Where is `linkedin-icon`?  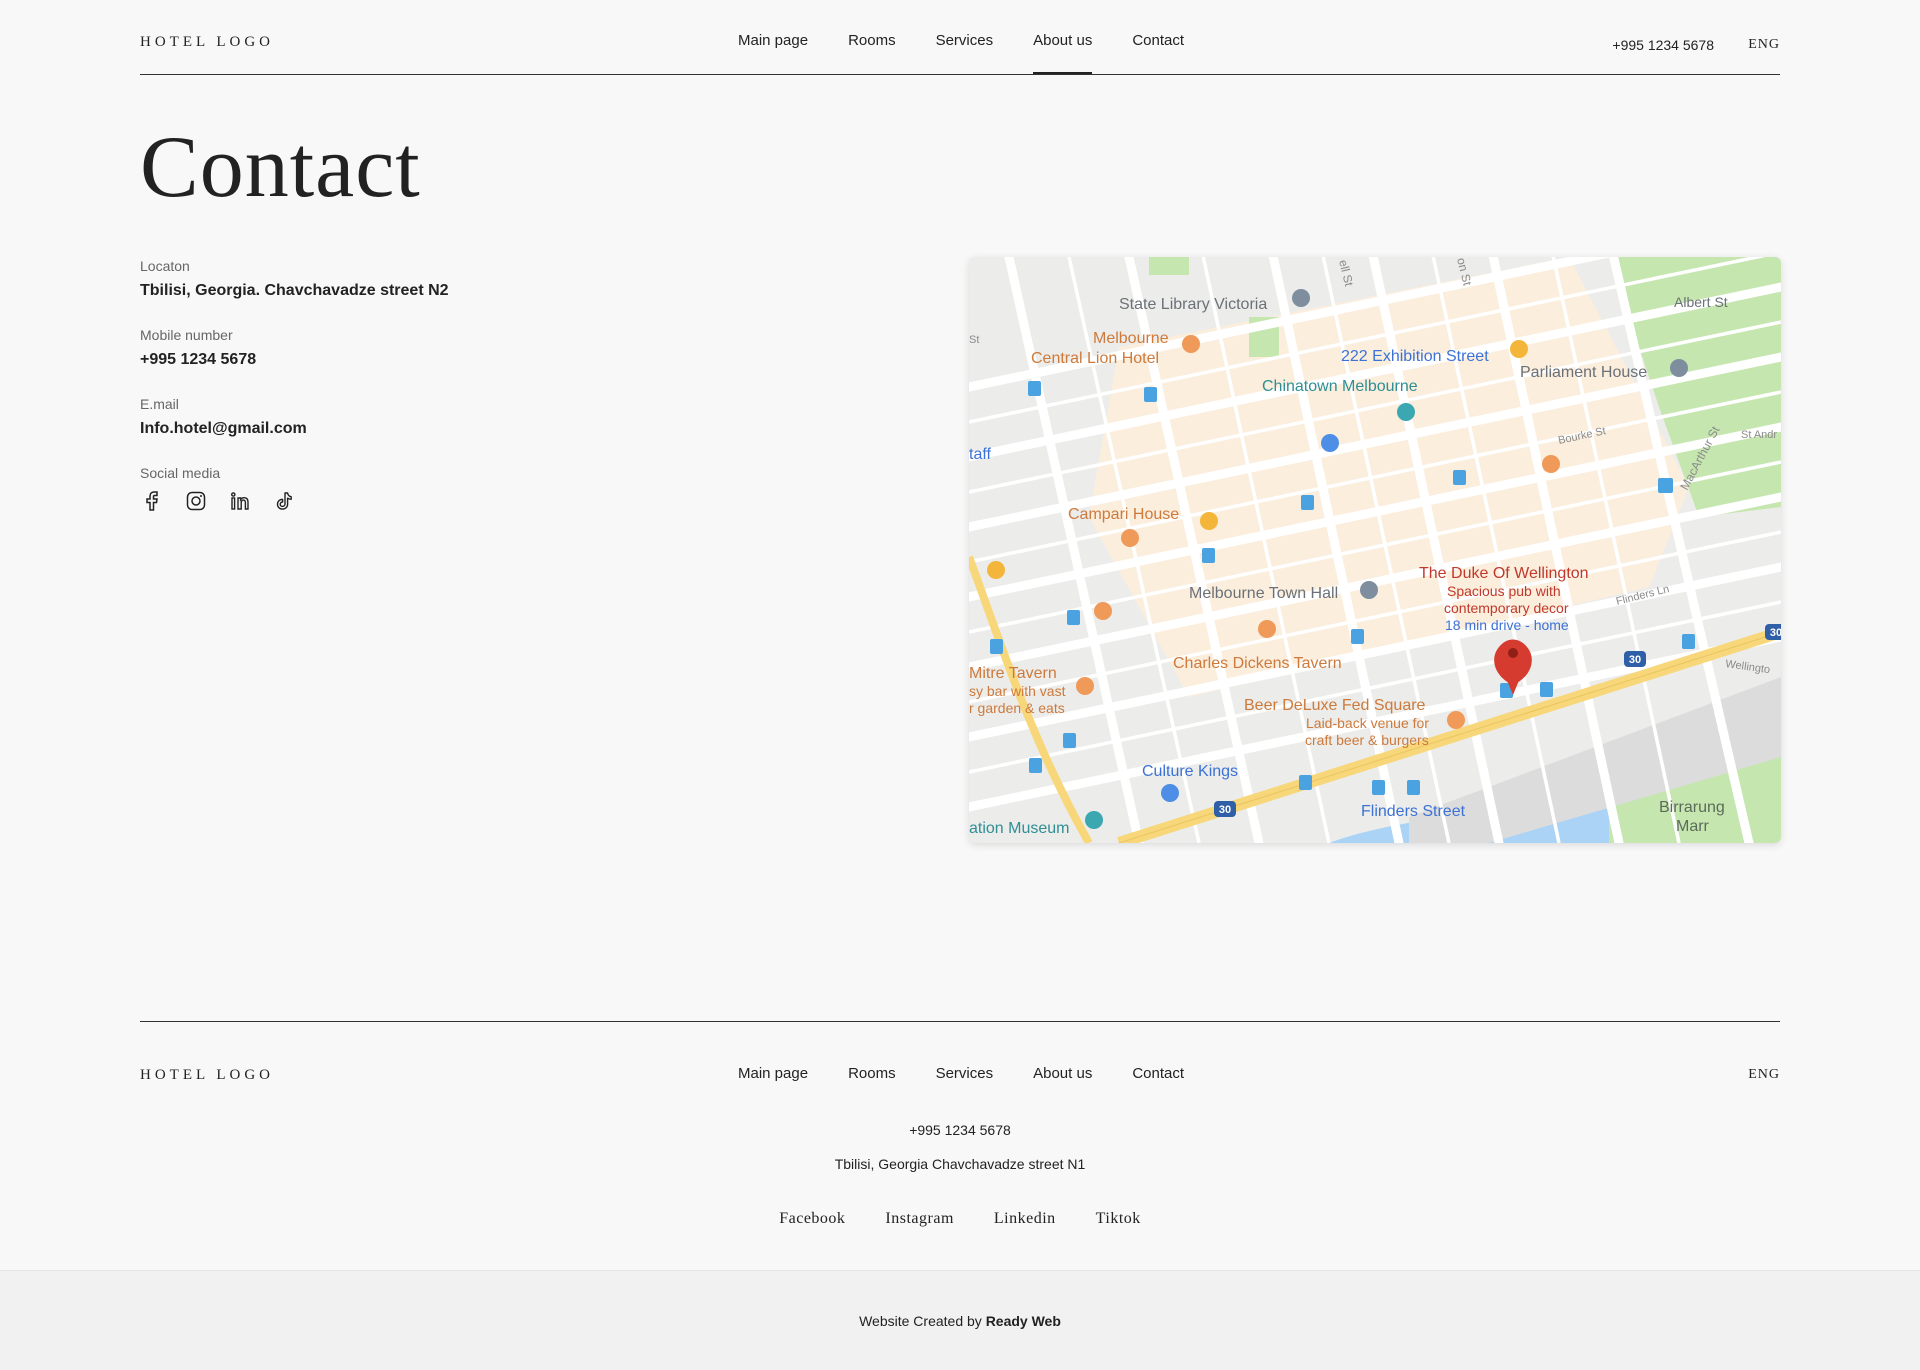
linkedin-icon is located at coordinates (240, 501).